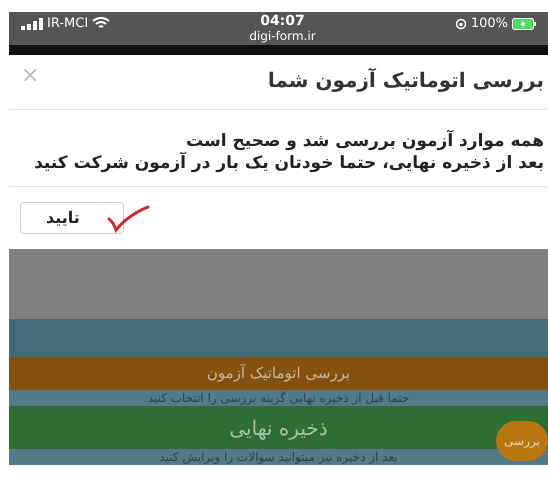 Image resolution: width=548 pixels, height=483 pixels. Describe the element at coordinates (282, 36) in the screenshot. I see `page-url: digi-form.ir` at that location.